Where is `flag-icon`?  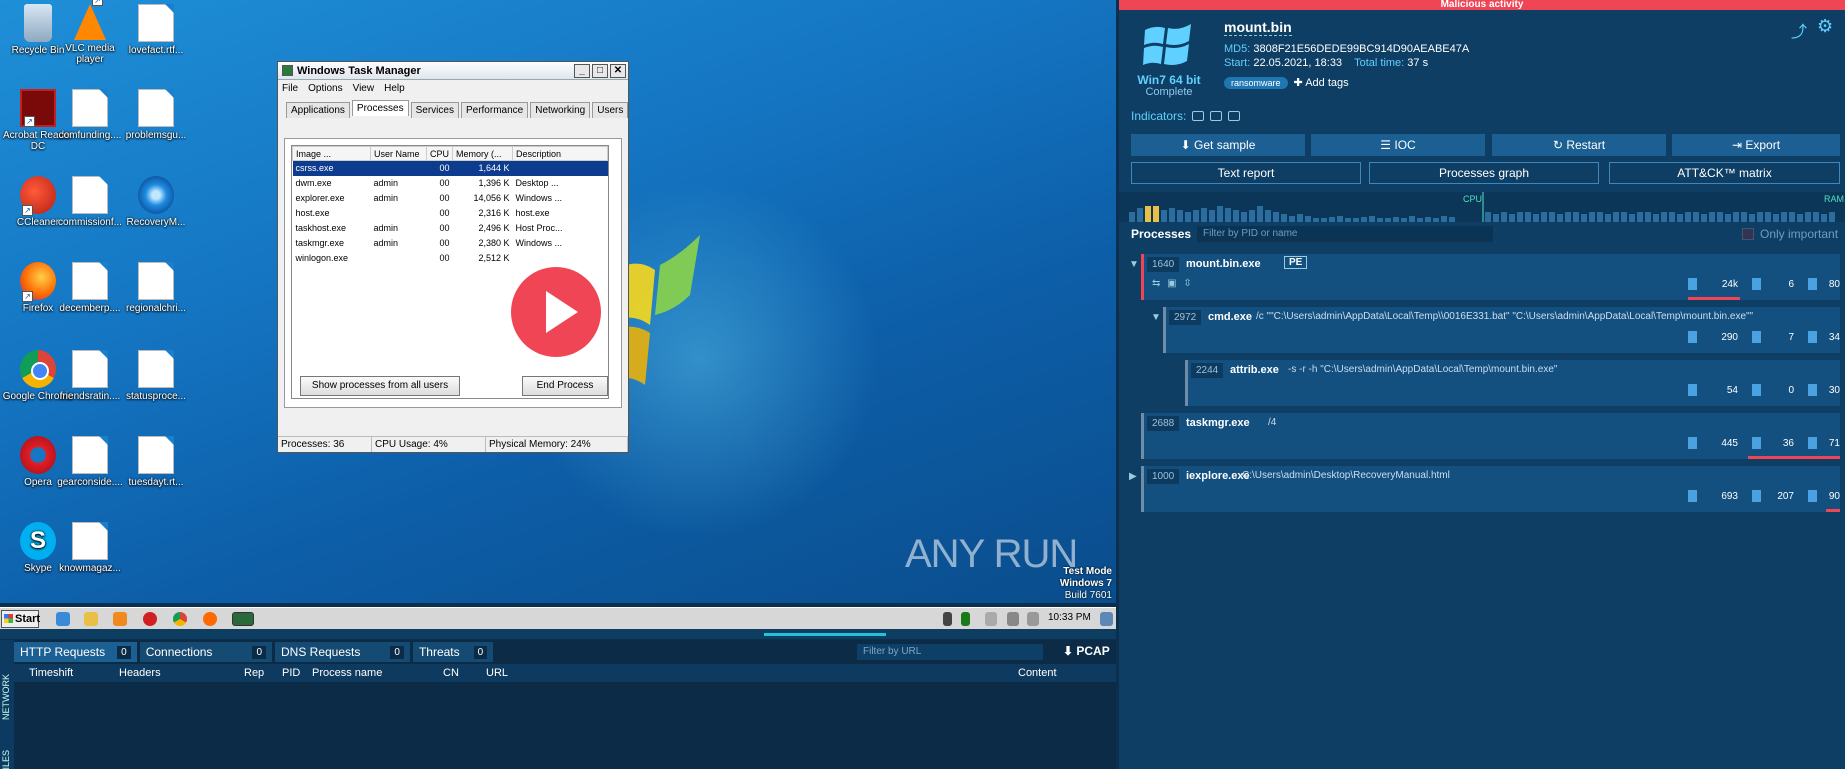 flag-icon is located at coordinates (1013, 619).